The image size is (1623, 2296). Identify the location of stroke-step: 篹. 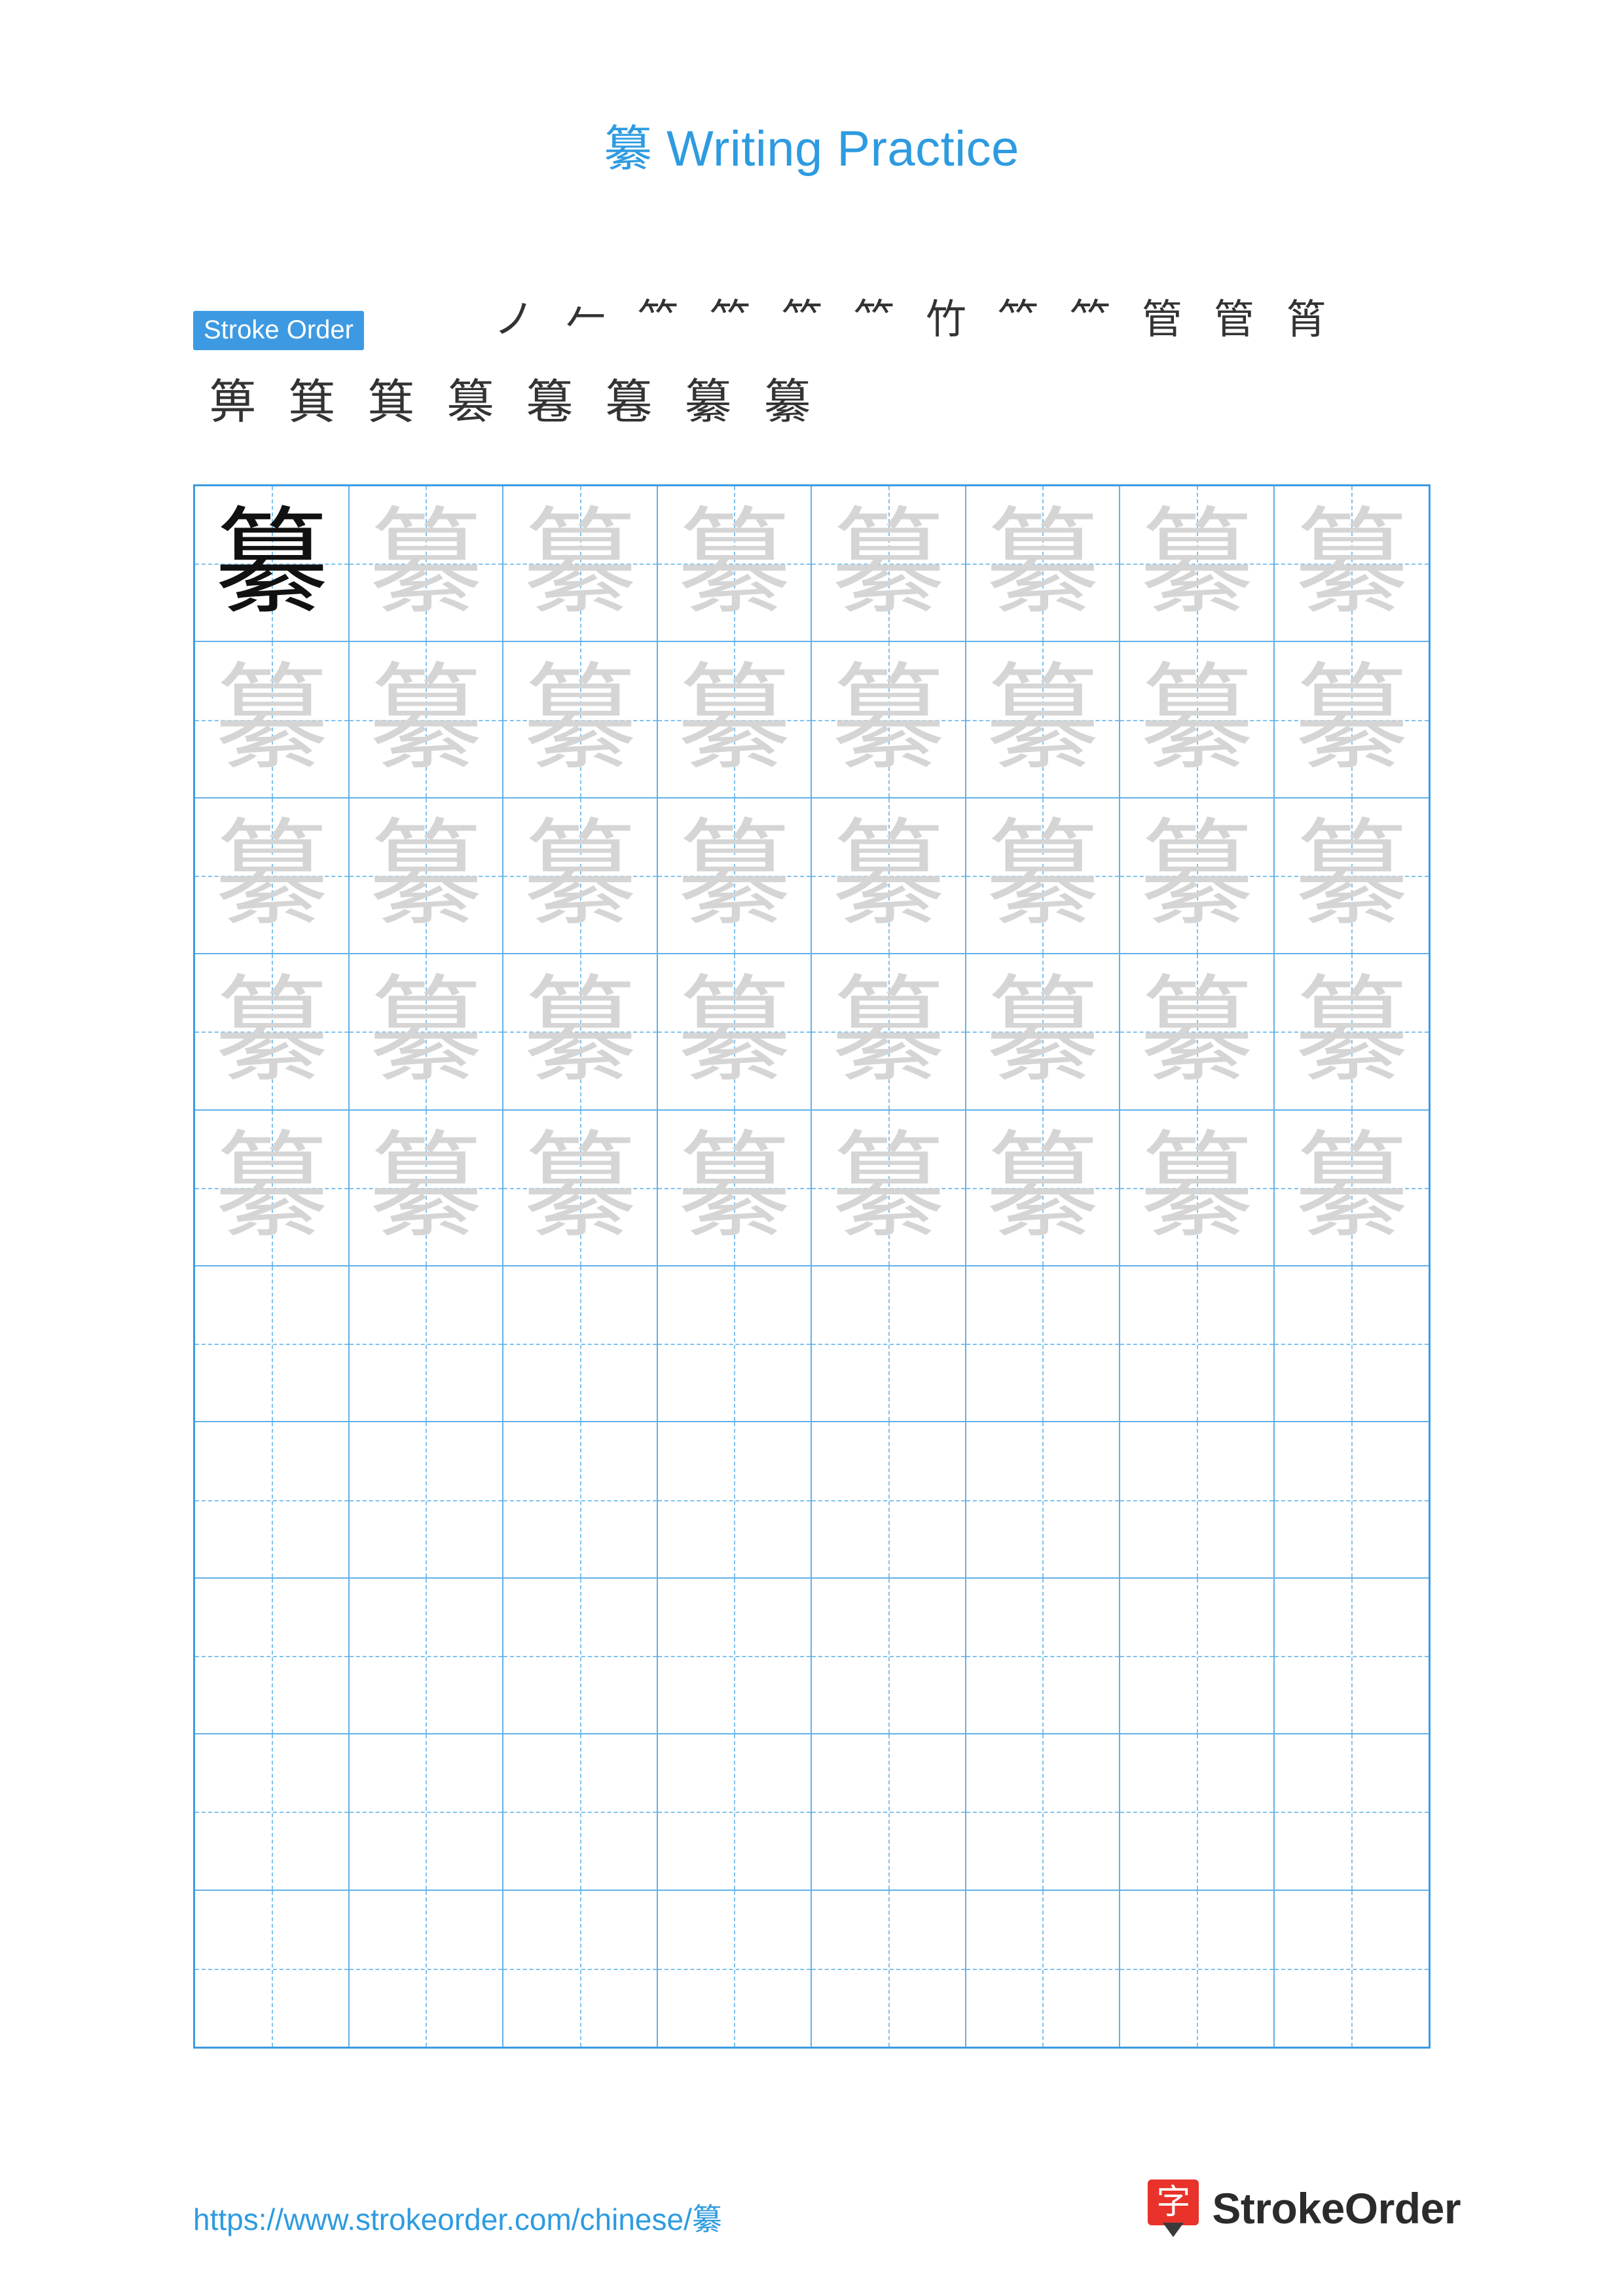
(629, 401).